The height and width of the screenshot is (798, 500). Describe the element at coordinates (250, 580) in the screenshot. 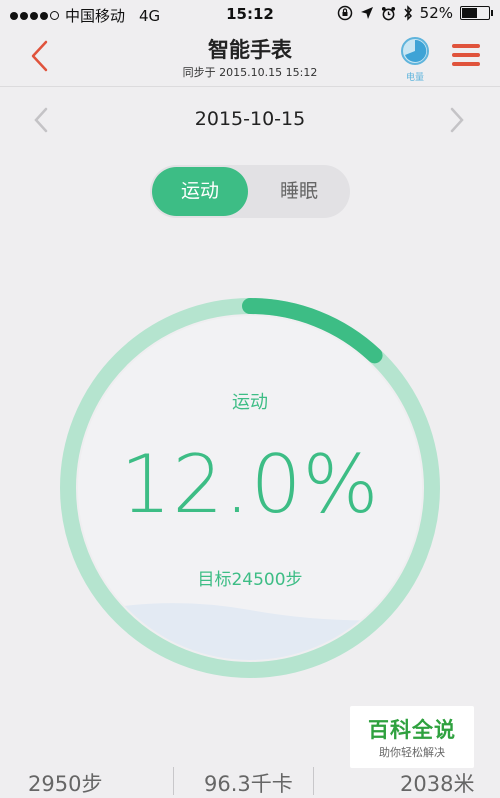

I see `step-goal: 目标24500步` at that location.